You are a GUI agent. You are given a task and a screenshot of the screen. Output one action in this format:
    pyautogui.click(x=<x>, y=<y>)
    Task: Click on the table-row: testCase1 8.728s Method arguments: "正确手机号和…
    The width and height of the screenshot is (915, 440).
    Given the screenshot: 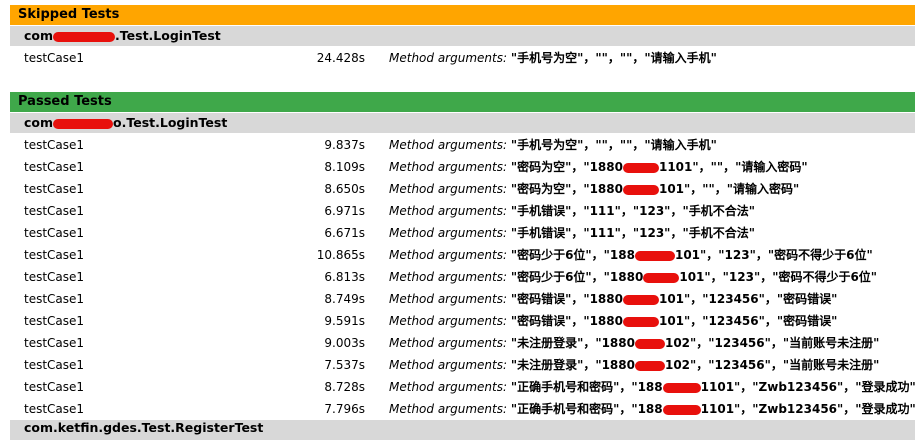 What is the action you would take?
    pyautogui.click(x=457, y=387)
    